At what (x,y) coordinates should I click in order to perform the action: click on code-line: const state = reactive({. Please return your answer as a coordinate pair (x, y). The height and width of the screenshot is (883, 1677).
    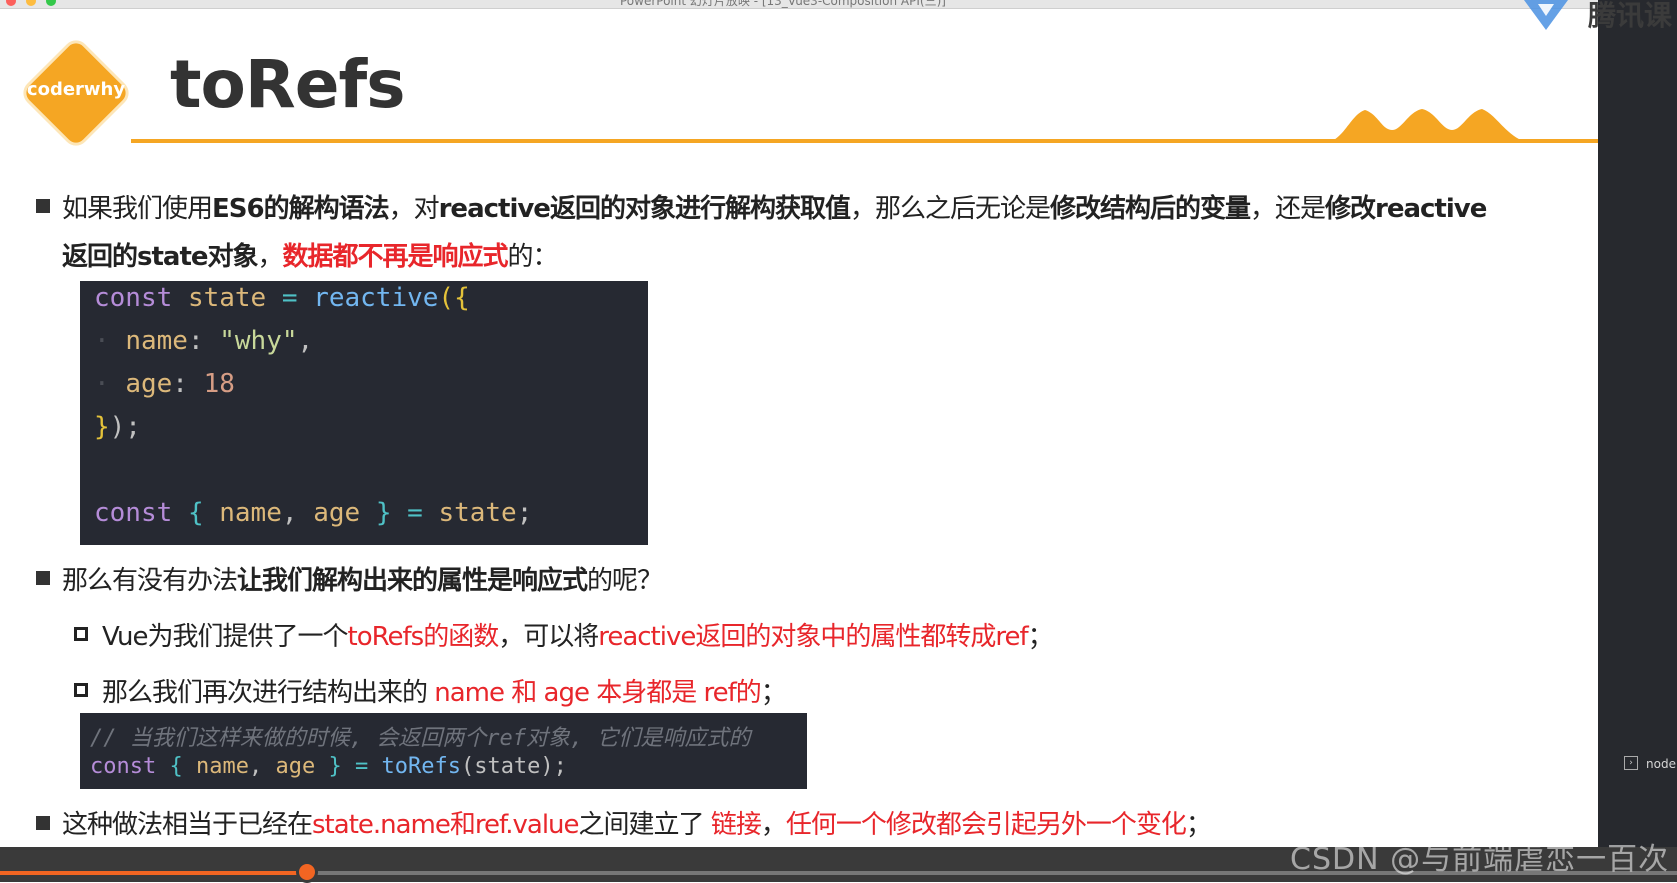
    Looking at the image, I should click on (282, 298).